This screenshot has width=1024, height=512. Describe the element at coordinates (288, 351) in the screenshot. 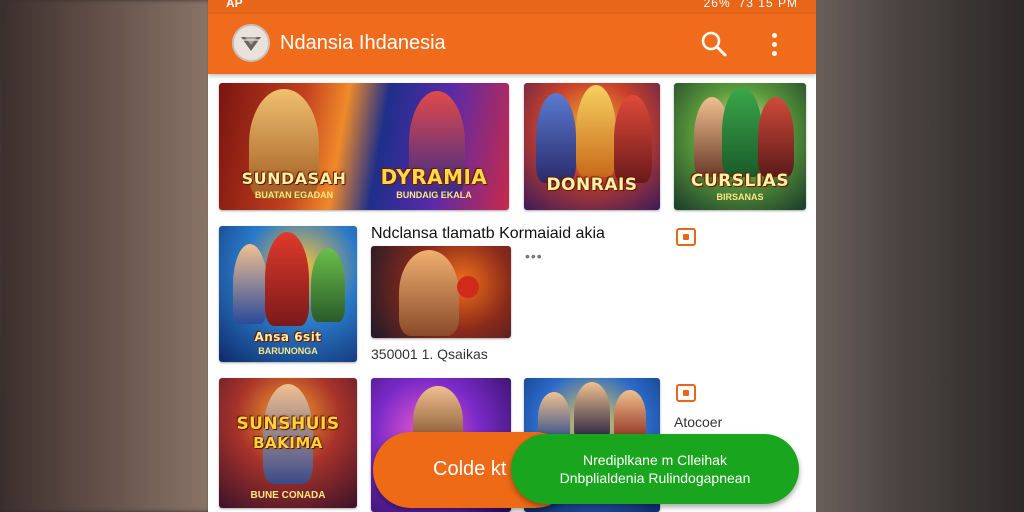

I see `game-subtitle: BARUNONGA` at that location.